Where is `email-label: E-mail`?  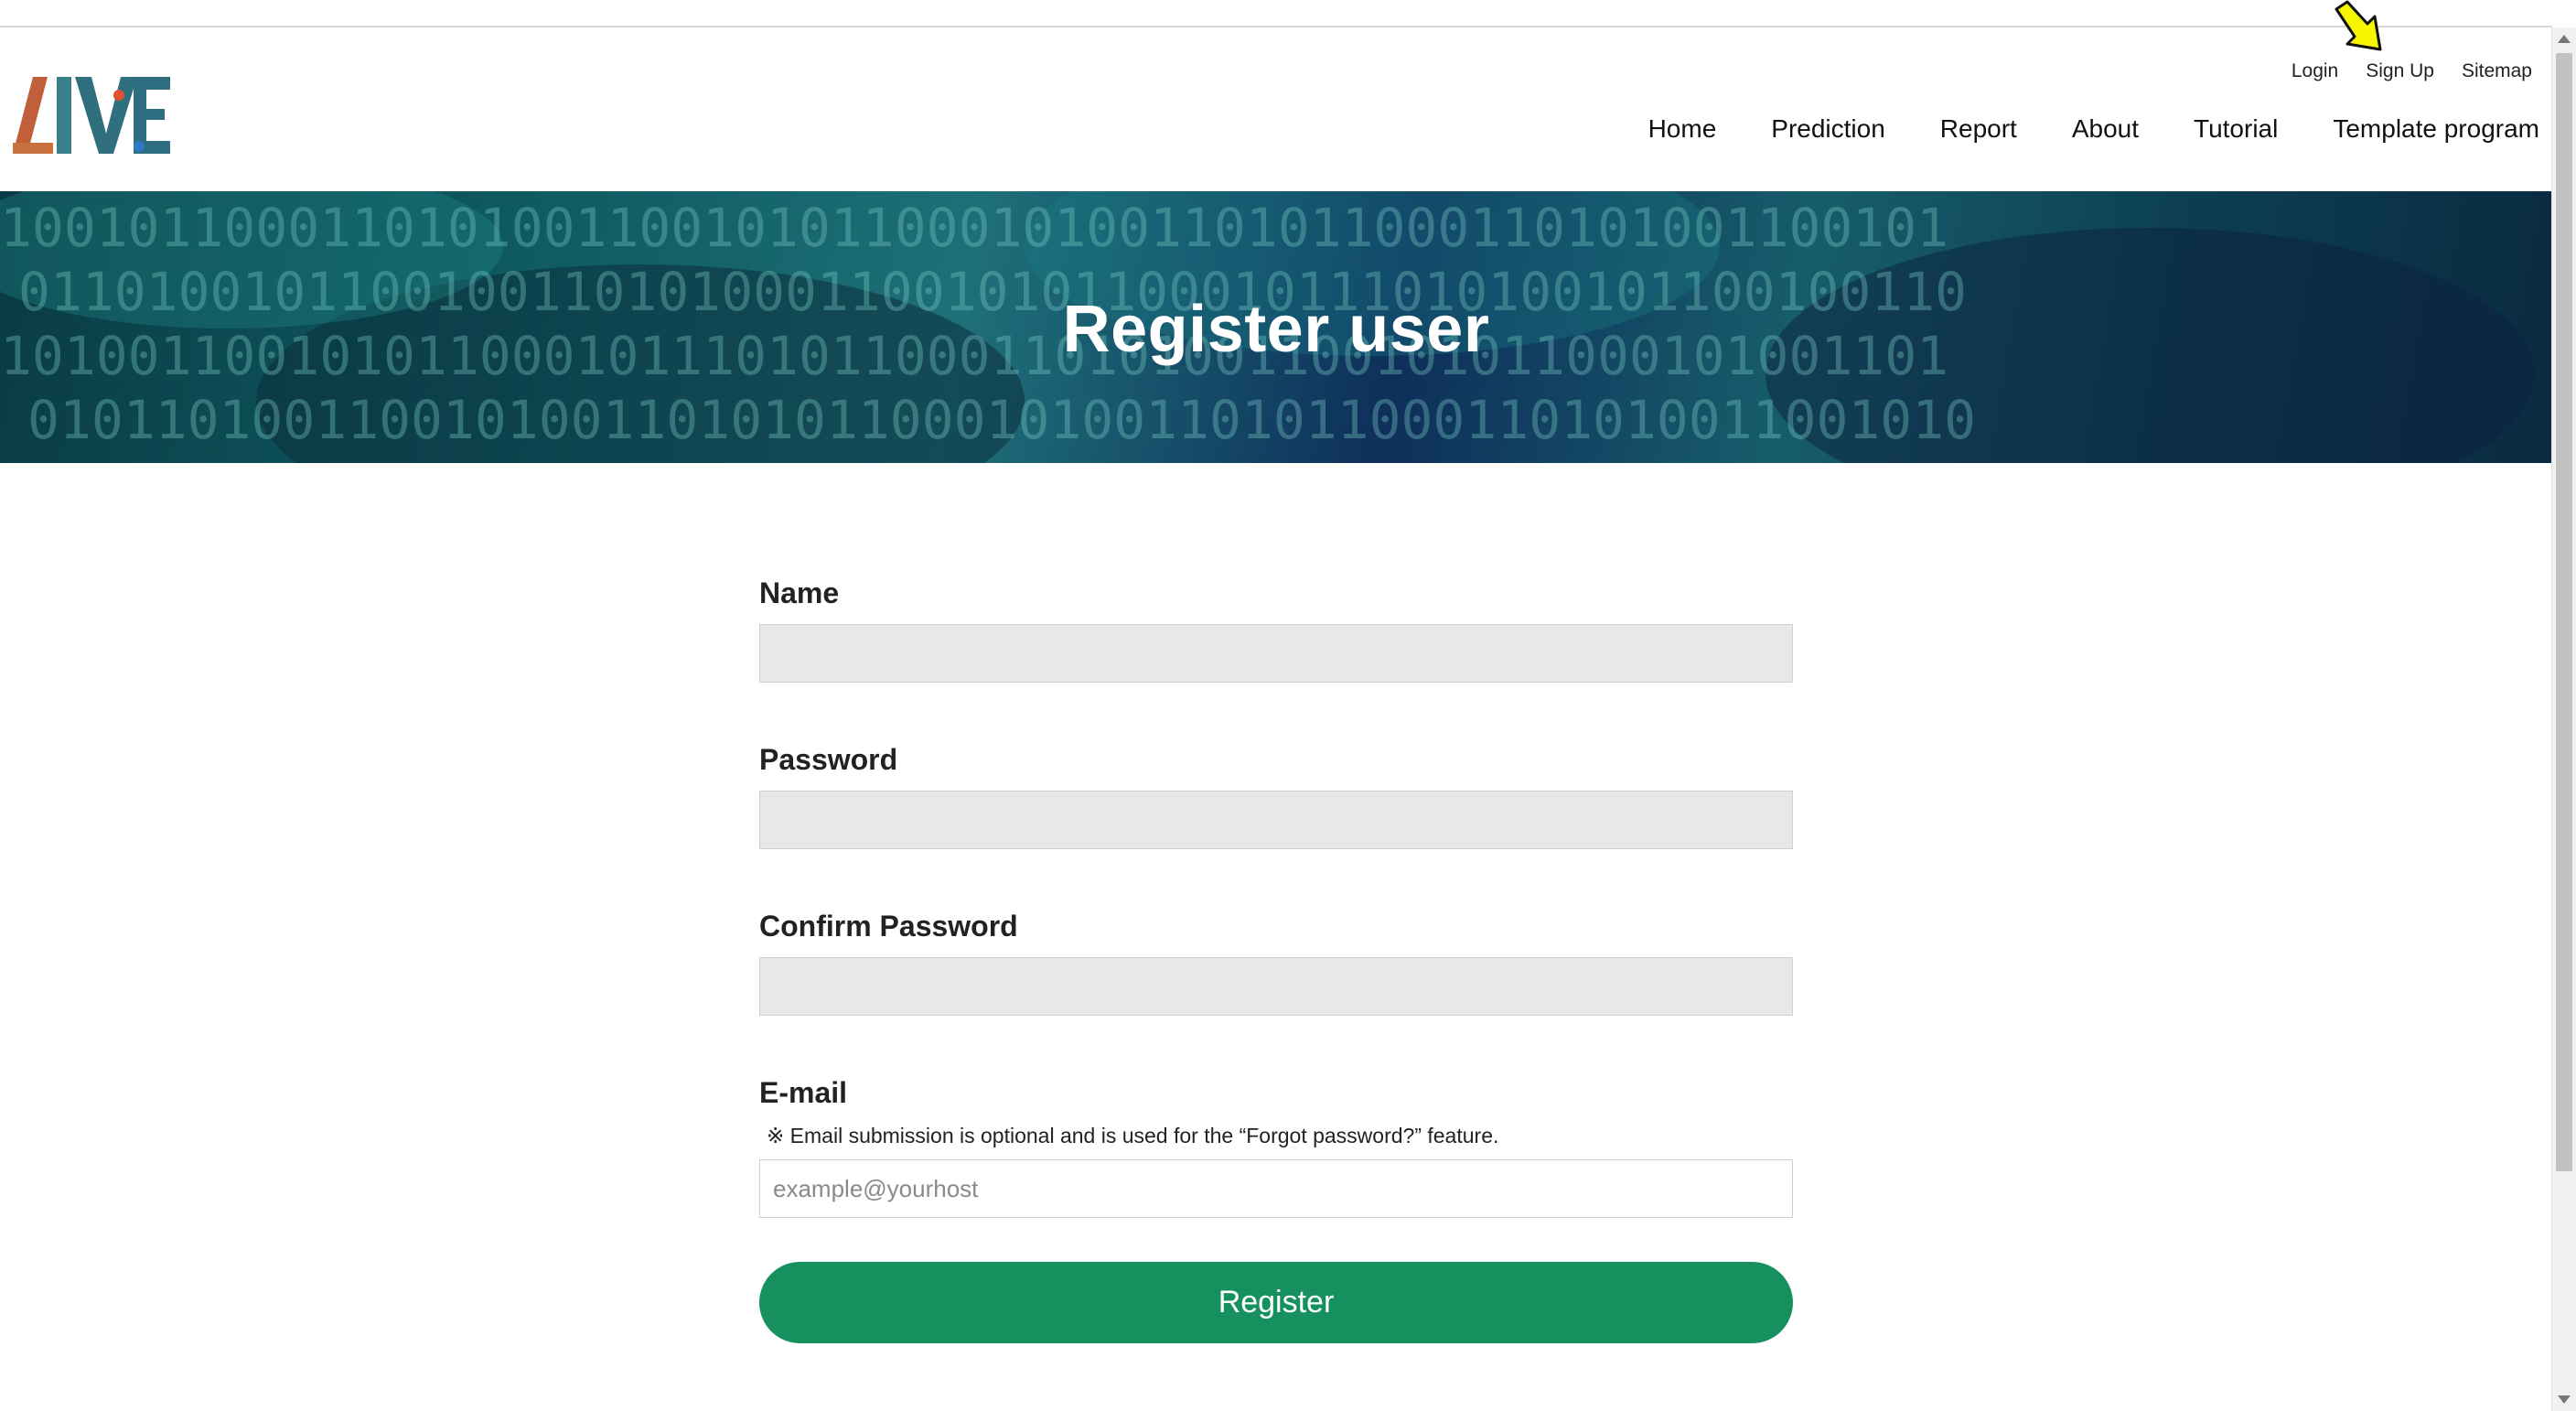 email-label: E-mail is located at coordinates (803, 1092).